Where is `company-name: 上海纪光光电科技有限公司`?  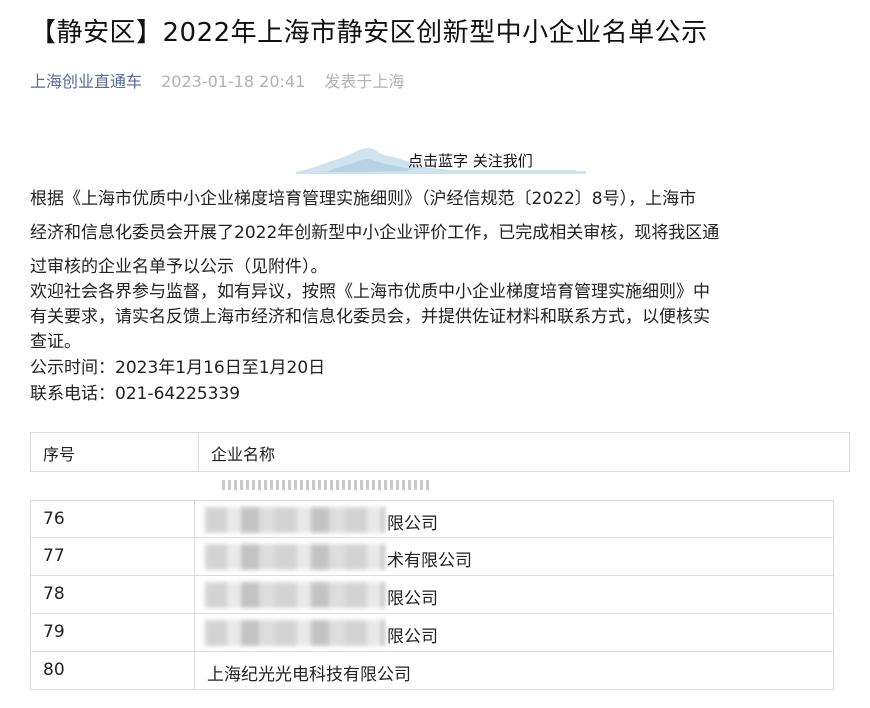 company-name: 上海纪光光电科技有限公司 is located at coordinates (309, 675).